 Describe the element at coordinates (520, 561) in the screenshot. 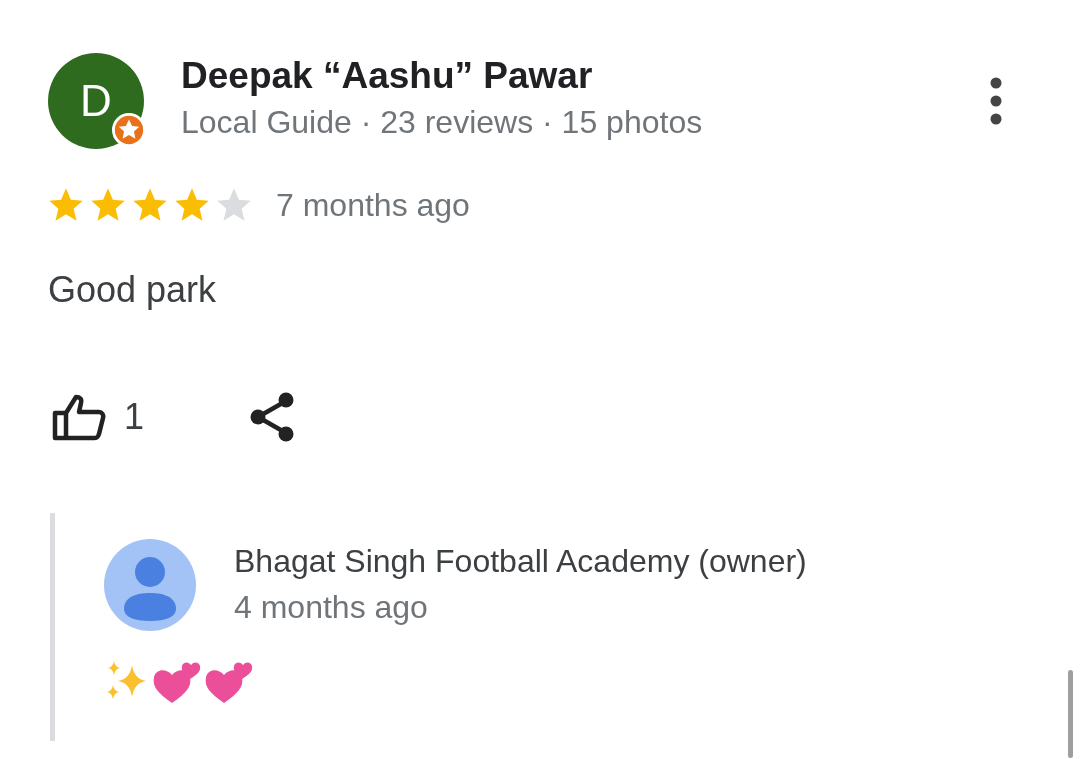

I see `owner-name: Bhagat Singh Football Academy (owner)` at that location.